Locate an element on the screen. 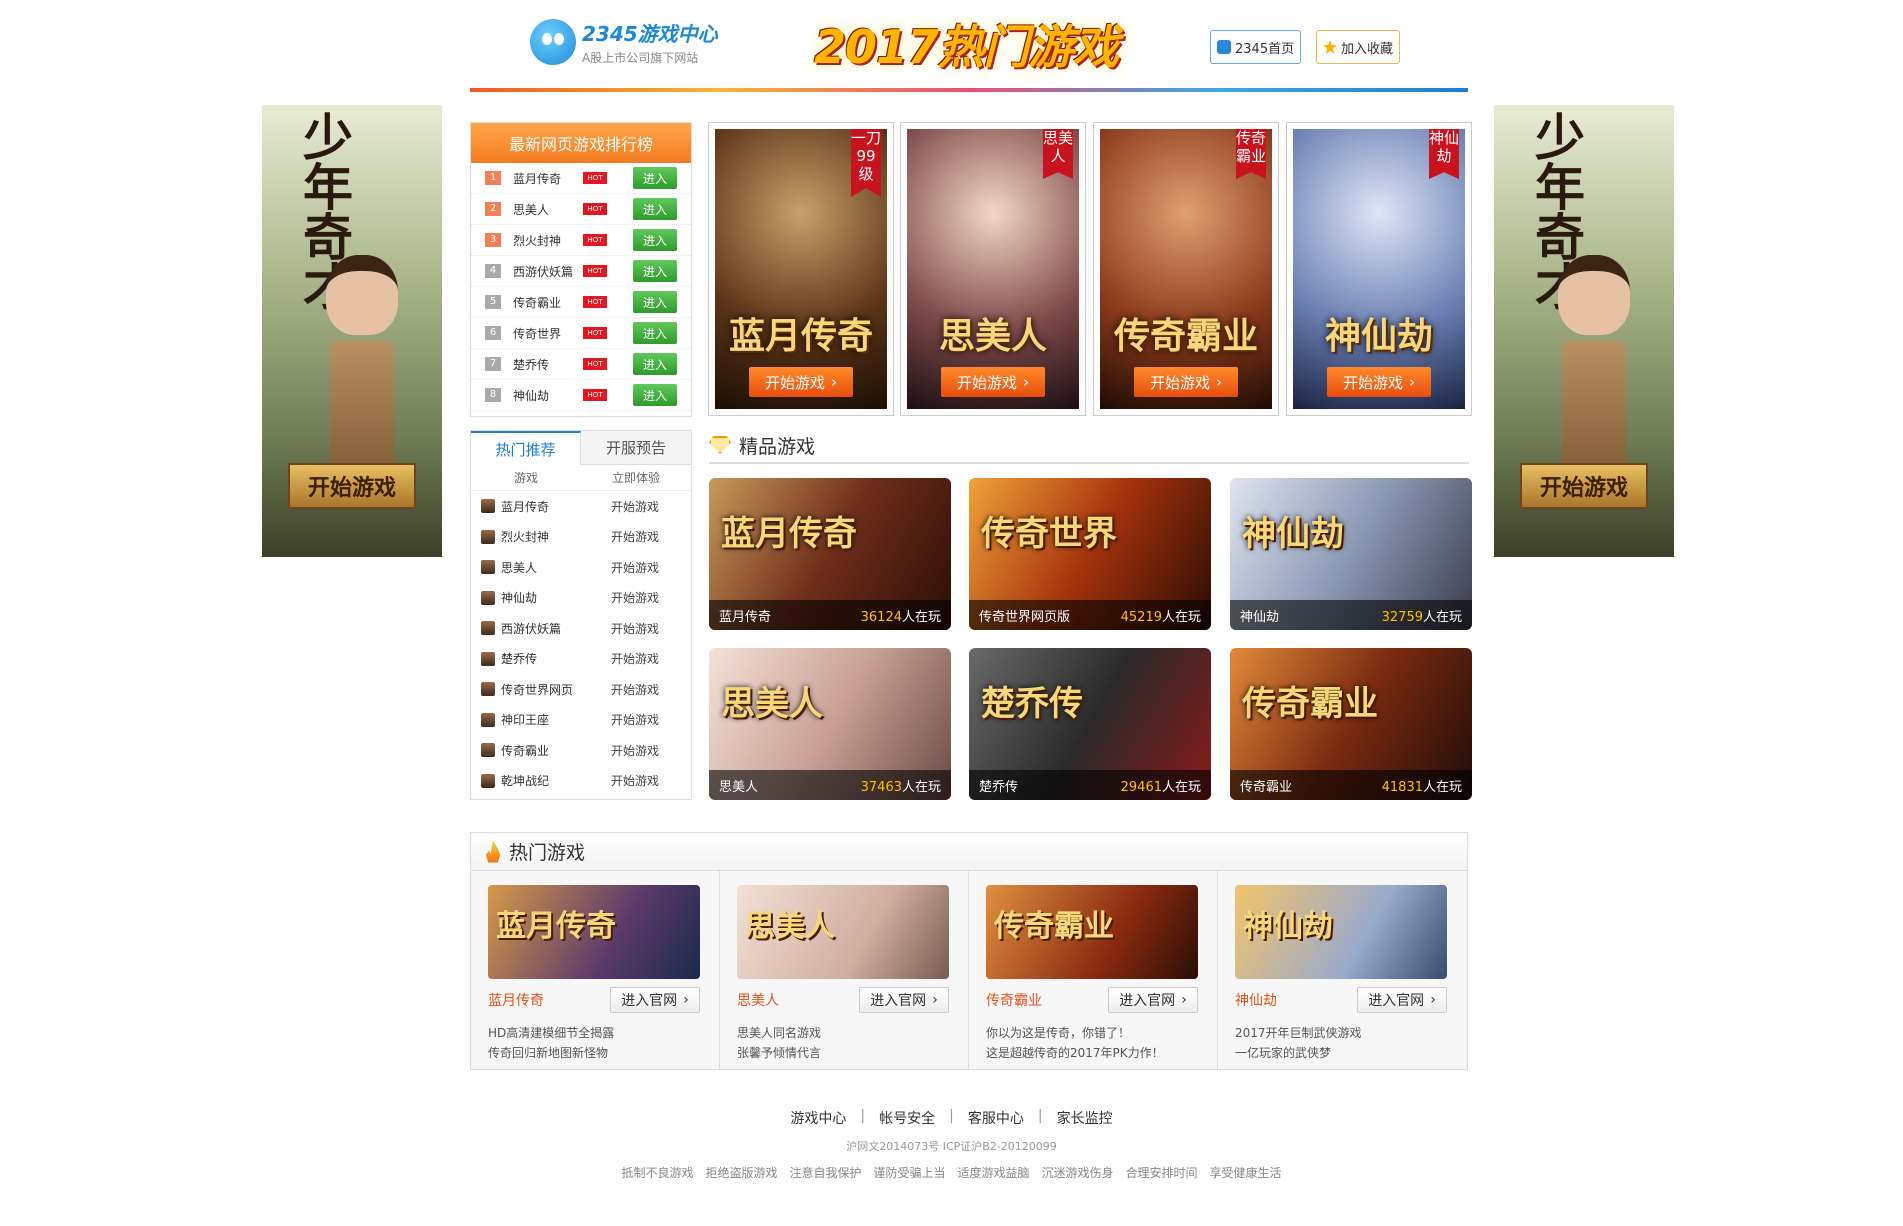 This screenshot has height=1226, width=1903. list-item: 神印王座 开始游戏 is located at coordinates (581, 720).